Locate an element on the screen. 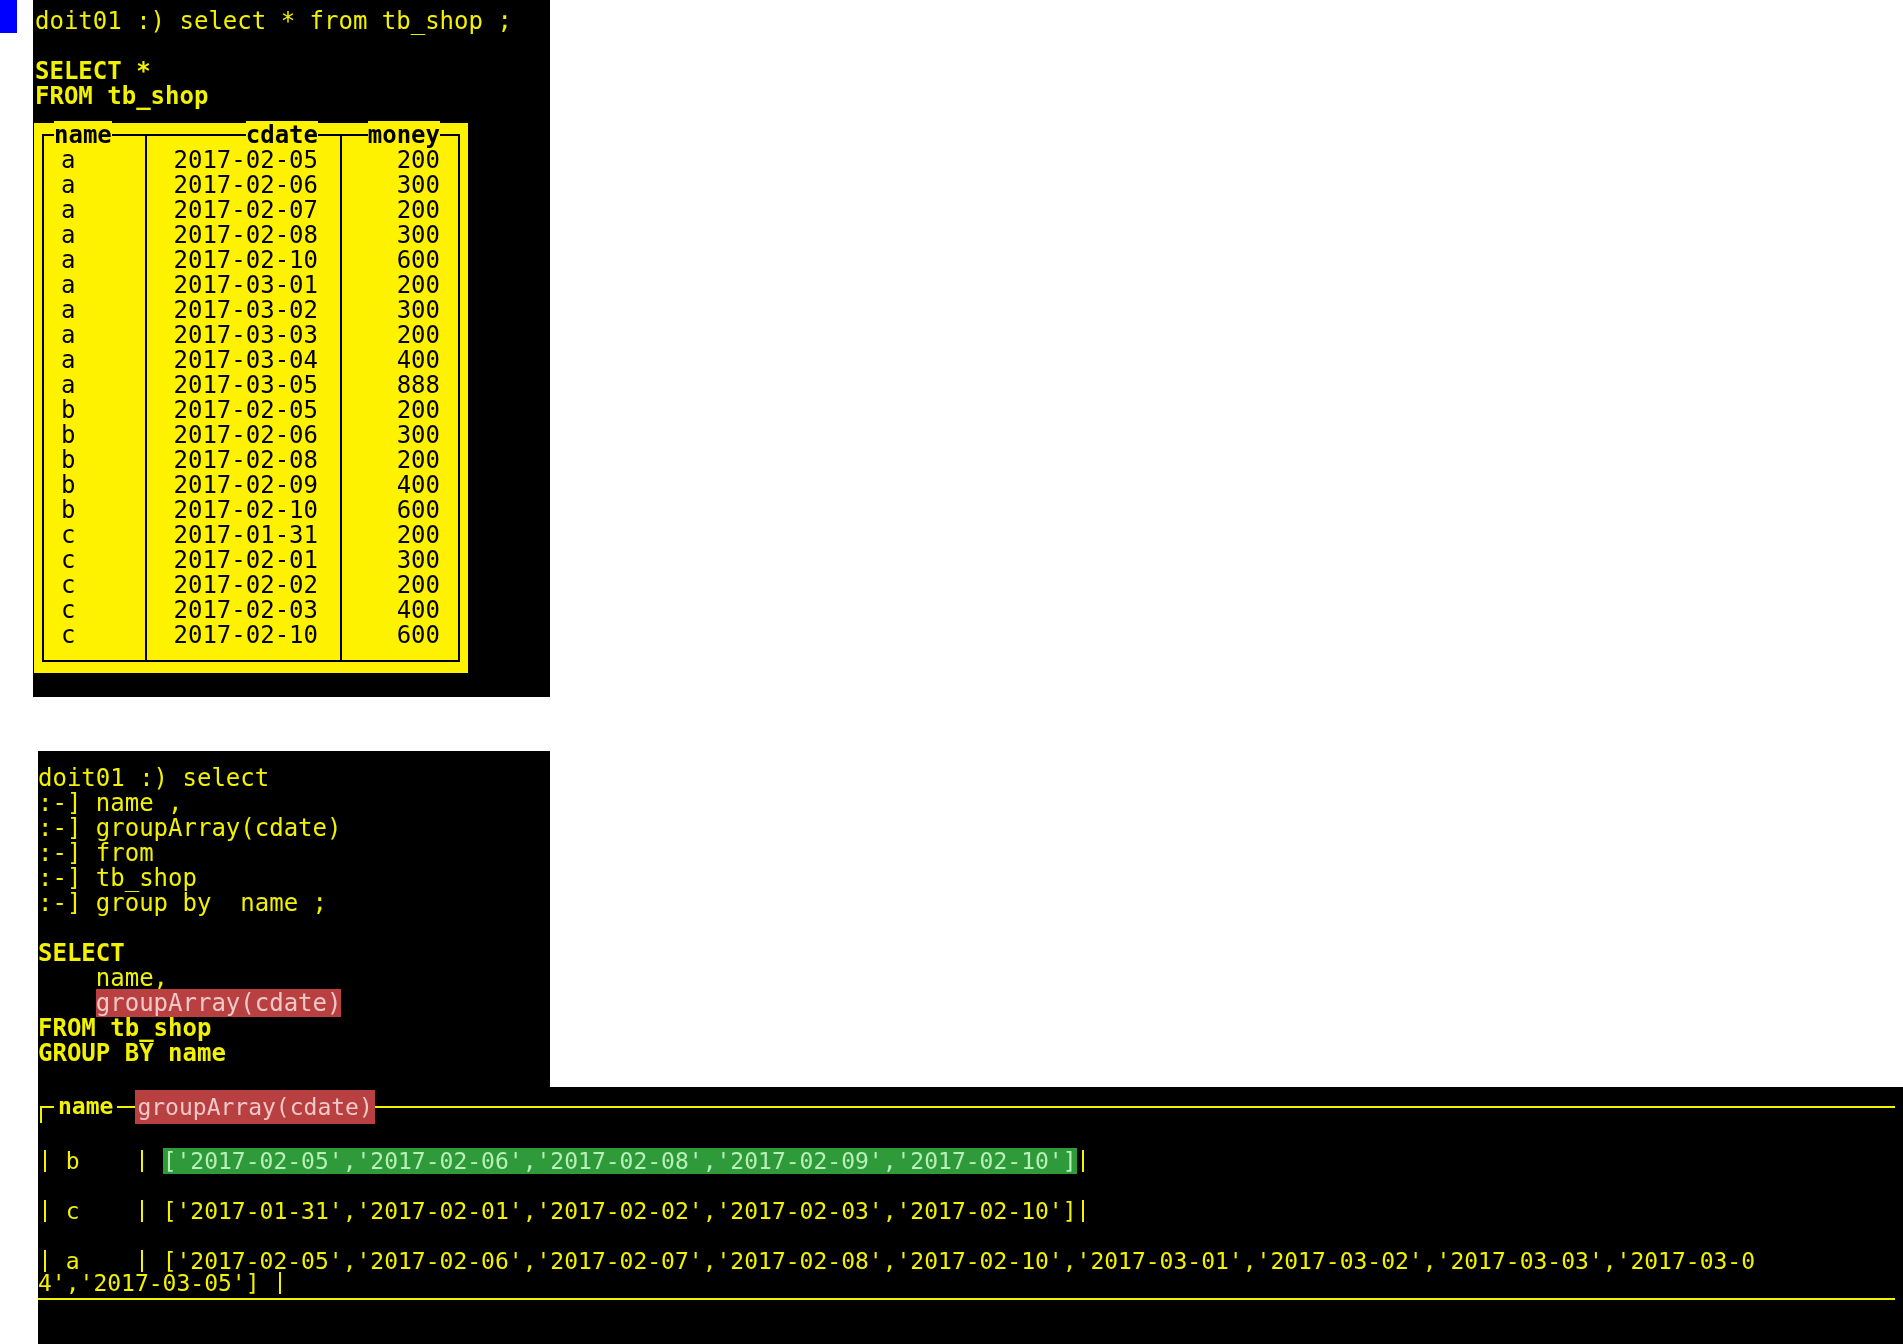 The width and height of the screenshot is (1903, 1344). table-cell: 2017-03-02 is located at coordinates (245, 310).